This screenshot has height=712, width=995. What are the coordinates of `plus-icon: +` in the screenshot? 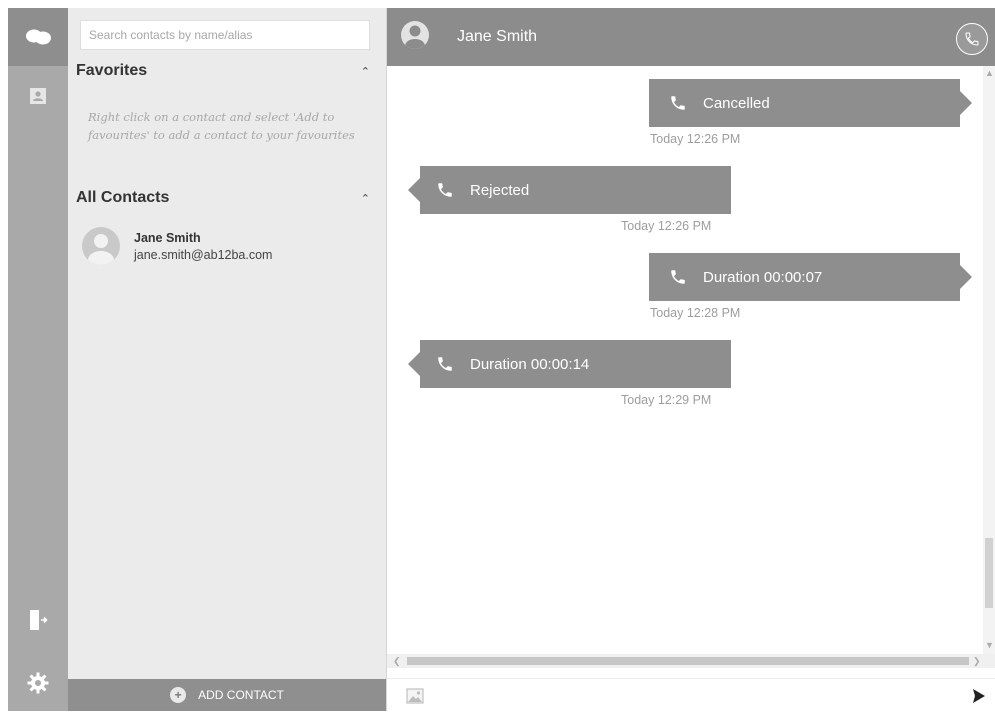 It's located at (178, 695).